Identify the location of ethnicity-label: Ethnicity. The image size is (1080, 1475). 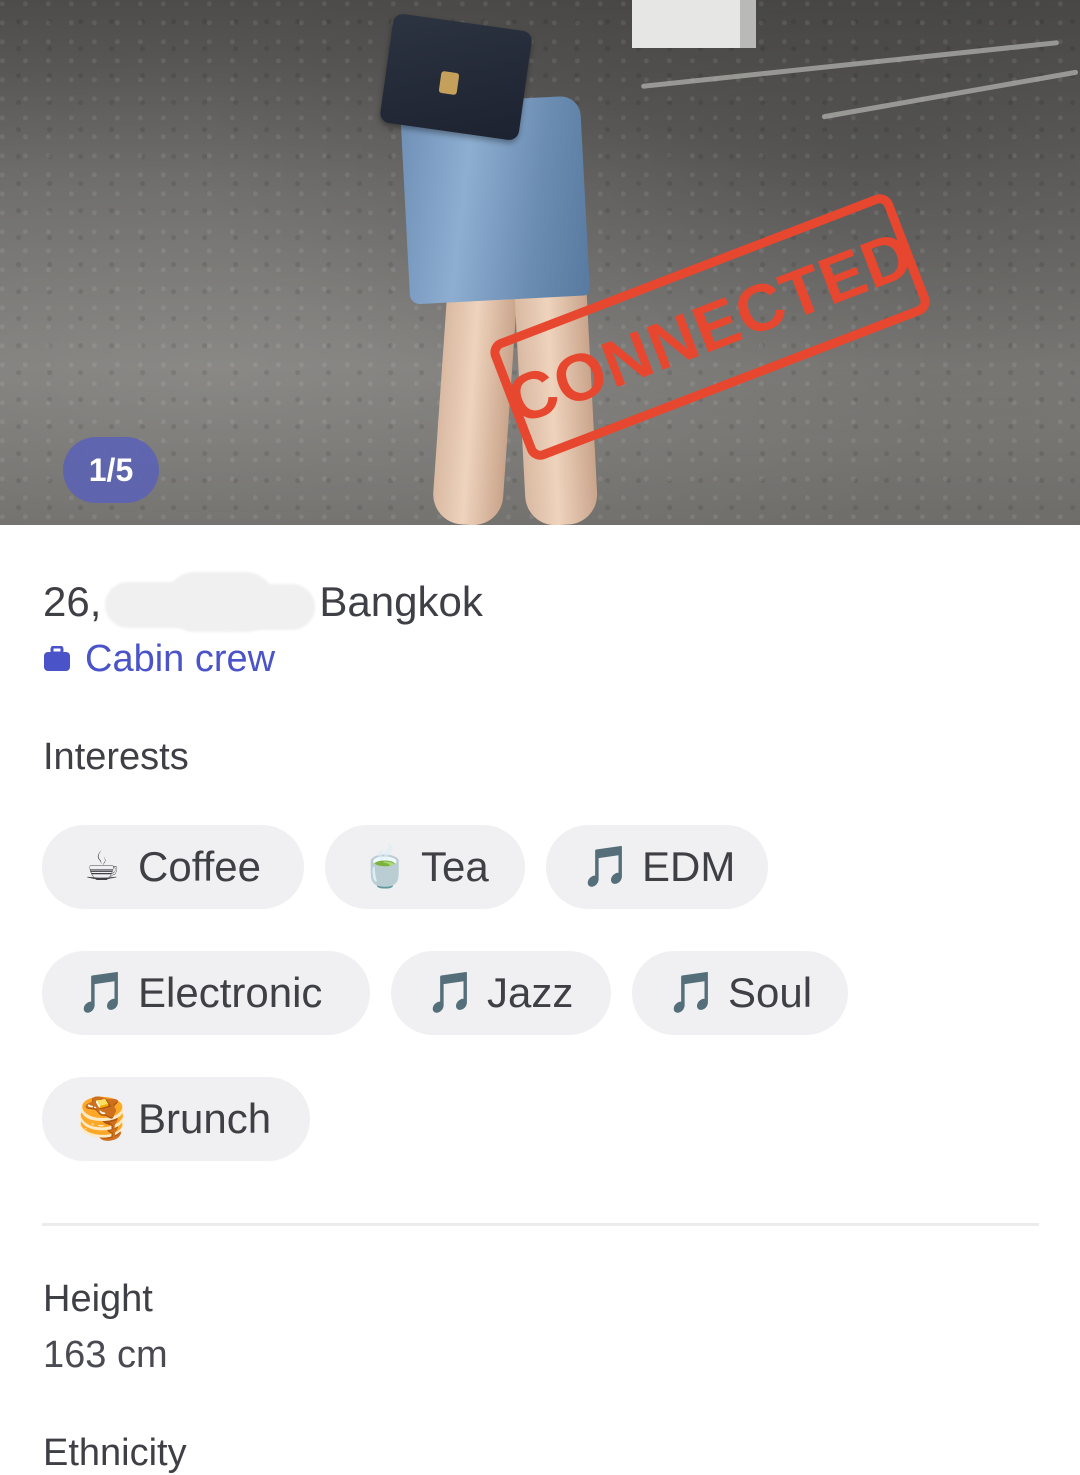
(115, 1453).